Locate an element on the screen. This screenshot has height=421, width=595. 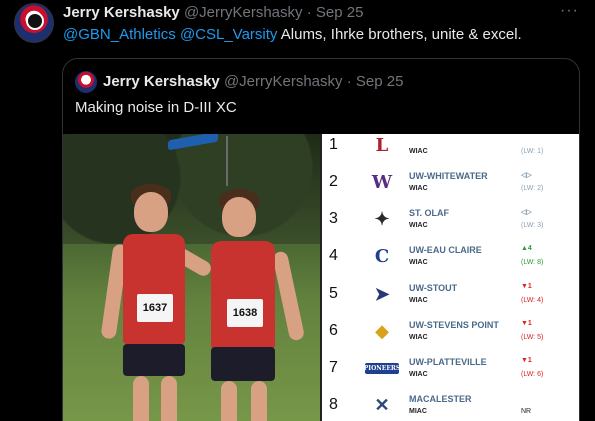
rank-number: 2 is located at coordinates (333, 181).